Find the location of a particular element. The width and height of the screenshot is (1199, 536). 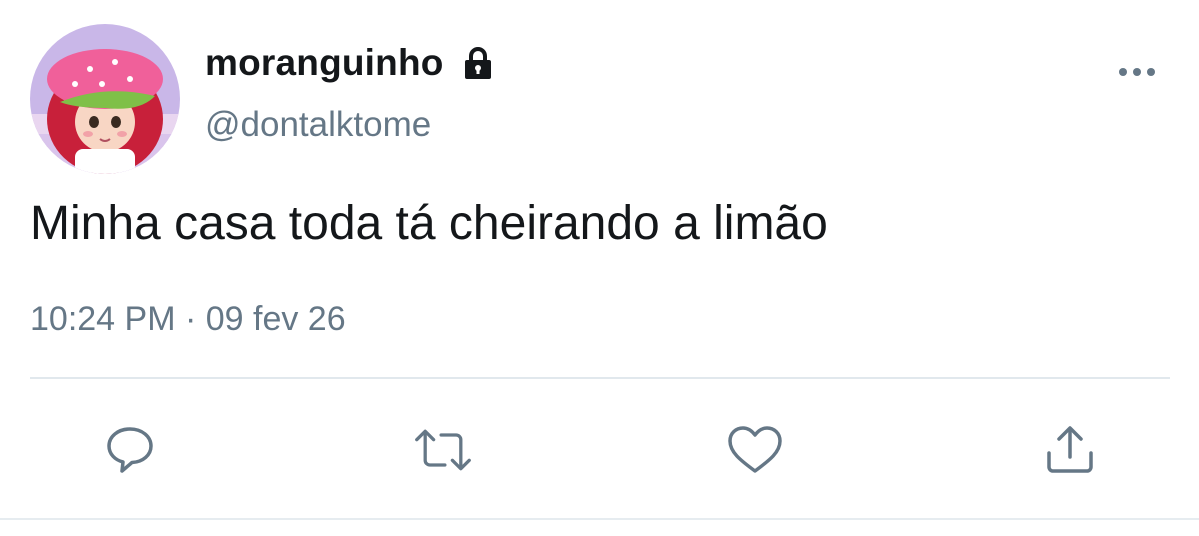

more-options-icon is located at coordinates (1137, 72).